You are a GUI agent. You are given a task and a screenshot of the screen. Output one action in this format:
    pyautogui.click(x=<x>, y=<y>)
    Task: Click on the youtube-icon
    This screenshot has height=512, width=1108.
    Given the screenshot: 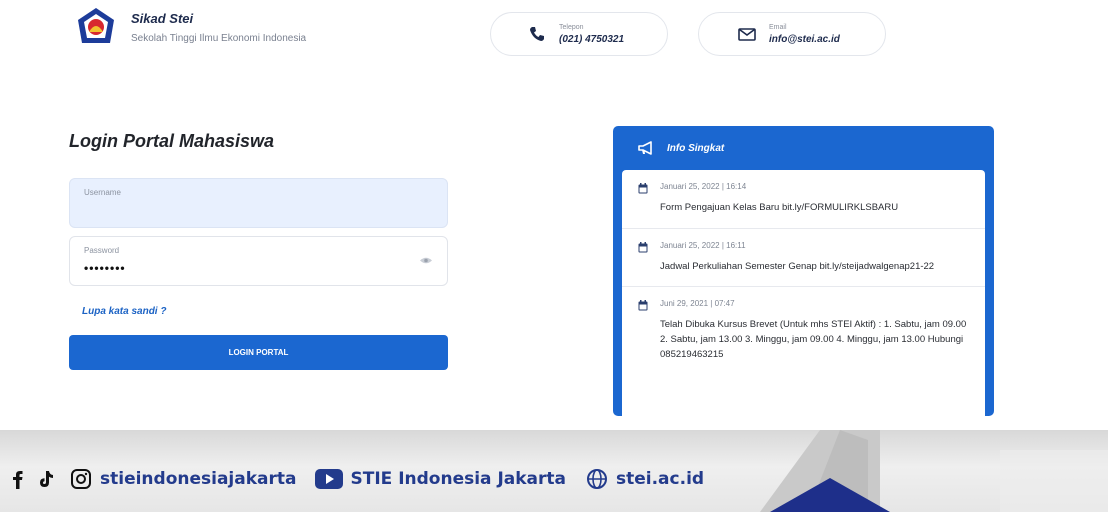 What is the action you would take?
    pyautogui.click(x=328, y=479)
    